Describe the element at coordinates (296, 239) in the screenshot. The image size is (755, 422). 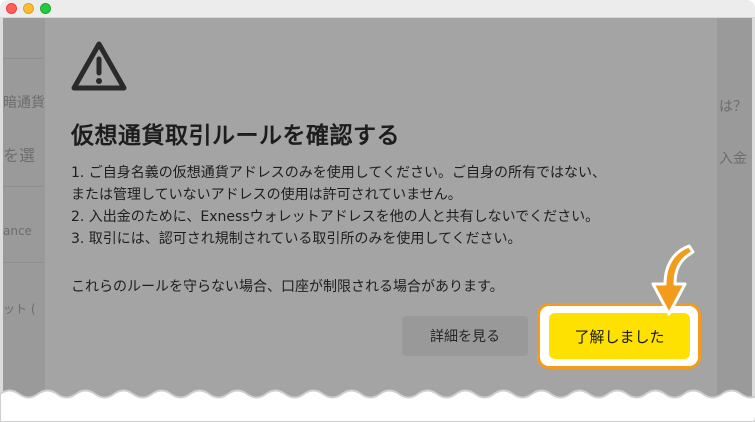
I see `rule-item: 3. 取引には、認可され規制されている取引所のみを使用してください。` at that location.